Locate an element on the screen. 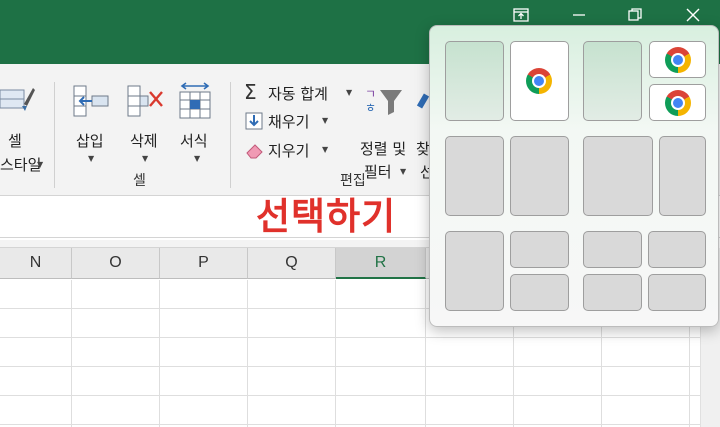 This screenshot has height=427, width=720. layout-5-top-right is located at coordinates (539, 249).